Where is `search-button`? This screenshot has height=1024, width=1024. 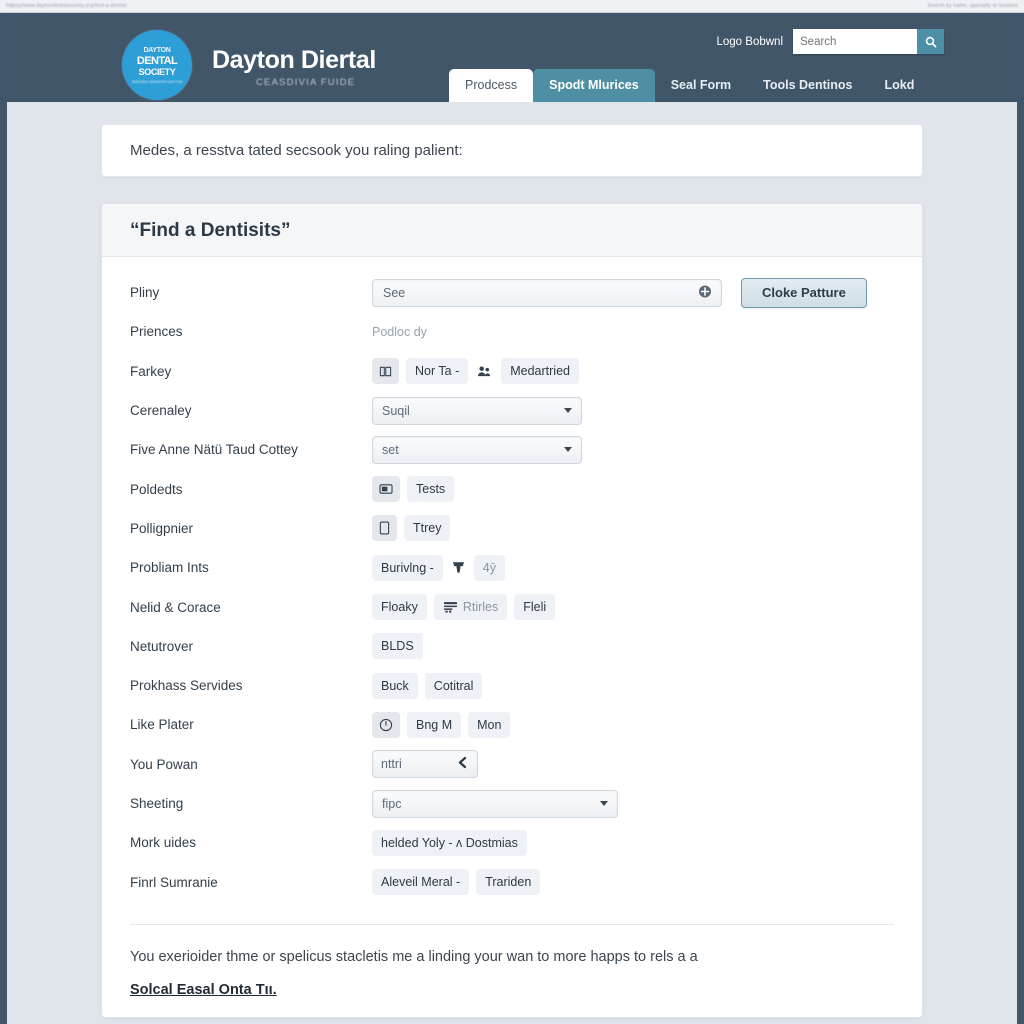 search-button is located at coordinates (930, 41).